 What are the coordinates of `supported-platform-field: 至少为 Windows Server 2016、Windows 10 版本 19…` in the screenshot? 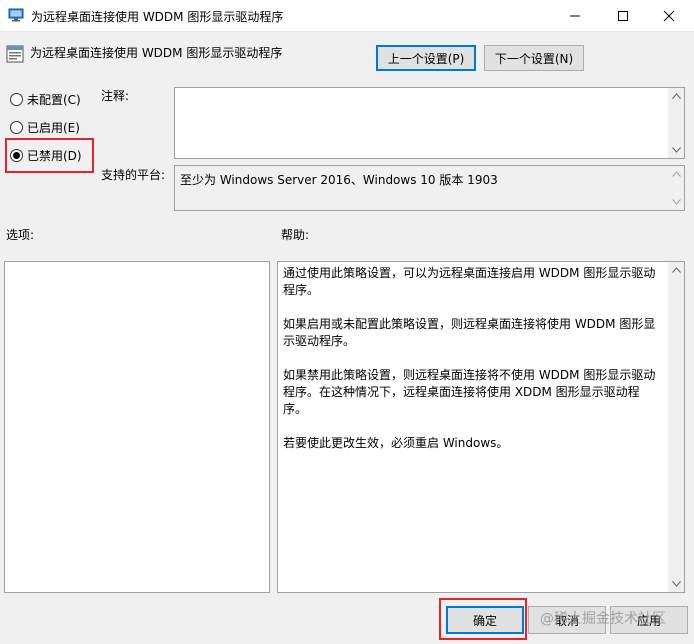 It's located at (429, 188).